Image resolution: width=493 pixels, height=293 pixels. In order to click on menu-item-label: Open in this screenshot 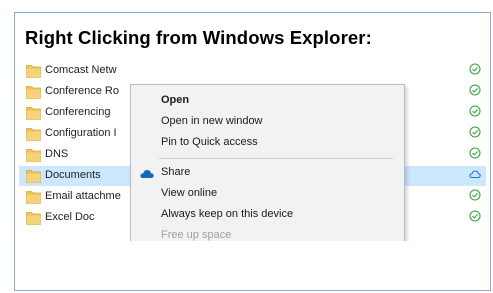, I will do `click(175, 100)`.